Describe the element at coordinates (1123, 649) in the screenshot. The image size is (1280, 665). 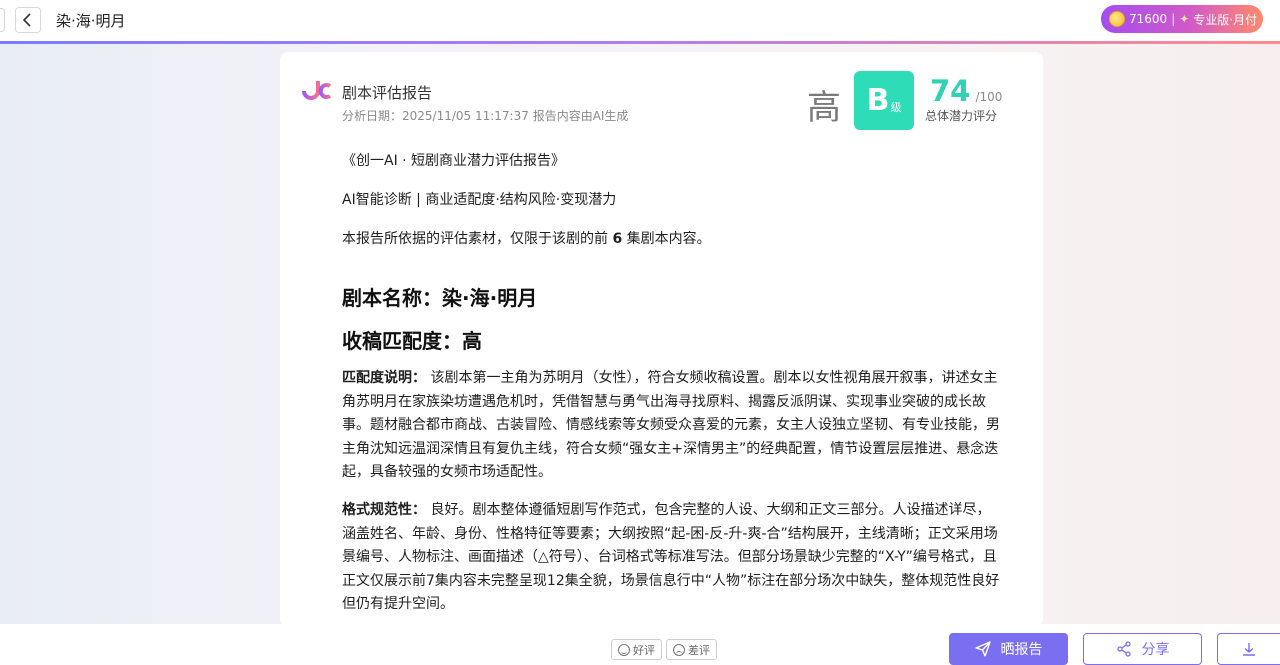
I see `share-icon` at that location.